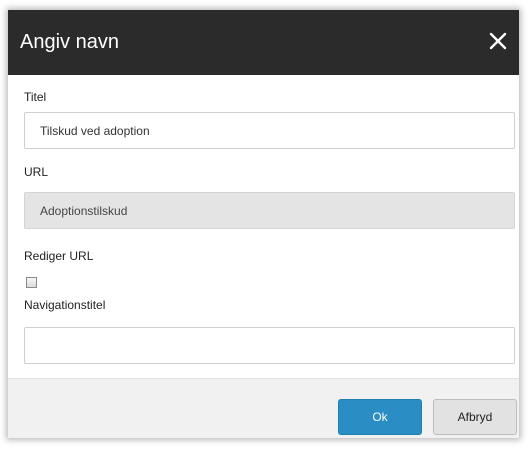 The width and height of the screenshot is (530, 450). Describe the element at coordinates (498, 41) in the screenshot. I see `close-icon` at that location.